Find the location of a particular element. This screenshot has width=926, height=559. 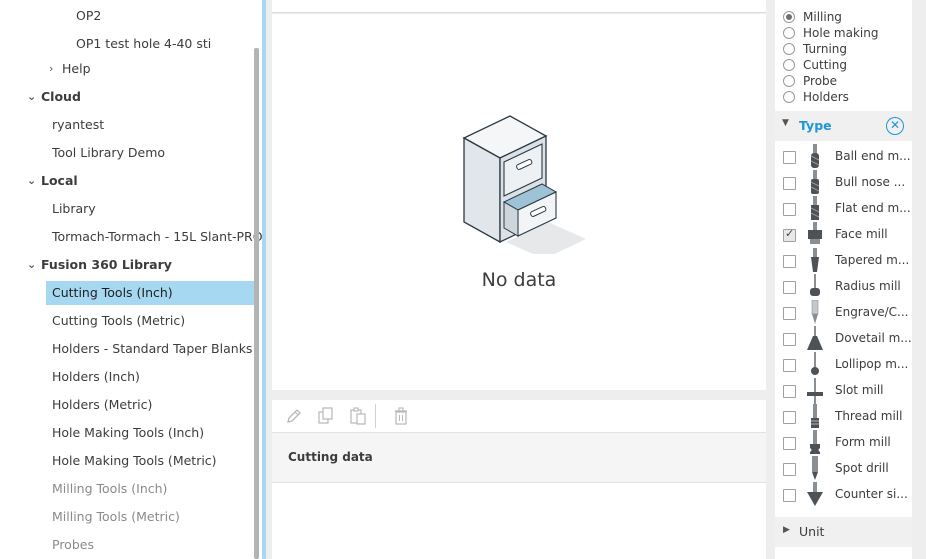

clear-filter-icon: ✕ is located at coordinates (895, 126).